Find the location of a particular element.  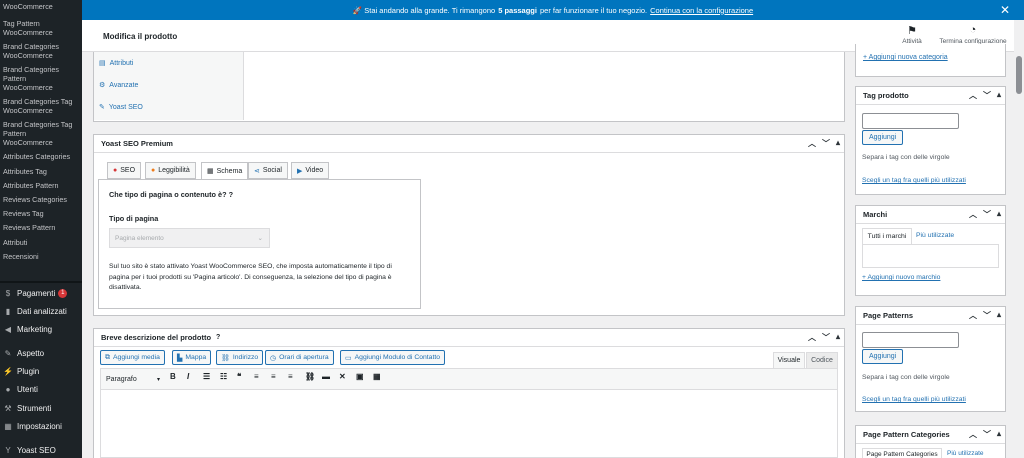

submenu-item: Attributes Pattern is located at coordinates (41, 185).